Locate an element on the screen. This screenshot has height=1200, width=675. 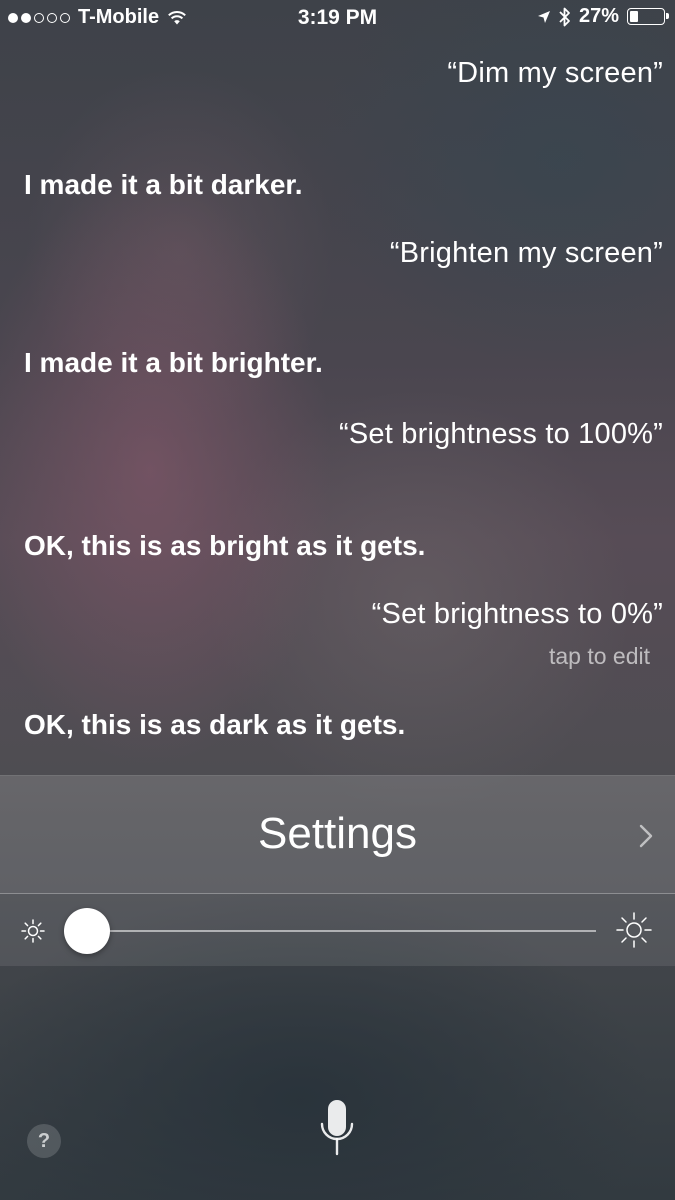
battery-level-fill is located at coordinates (634, 16).